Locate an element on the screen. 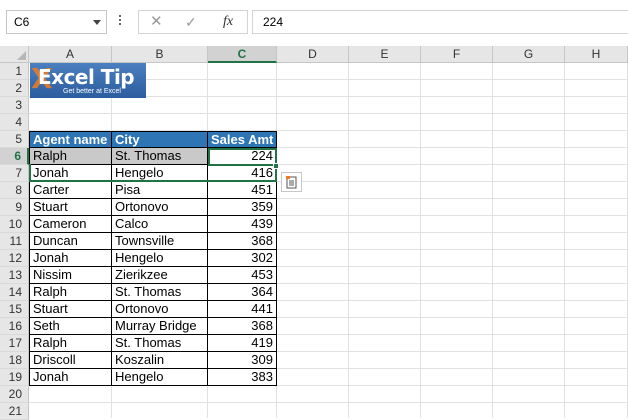 The image size is (628, 420). table-cell: Carter is located at coordinates (70, 190).